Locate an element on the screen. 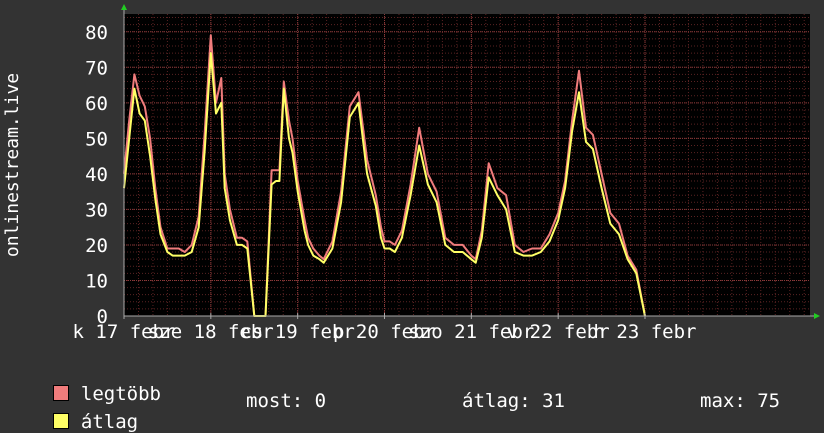 The height and width of the screenshot is (433, 824). legend-item-atlag: átlag is located at coordinates (84, 412).